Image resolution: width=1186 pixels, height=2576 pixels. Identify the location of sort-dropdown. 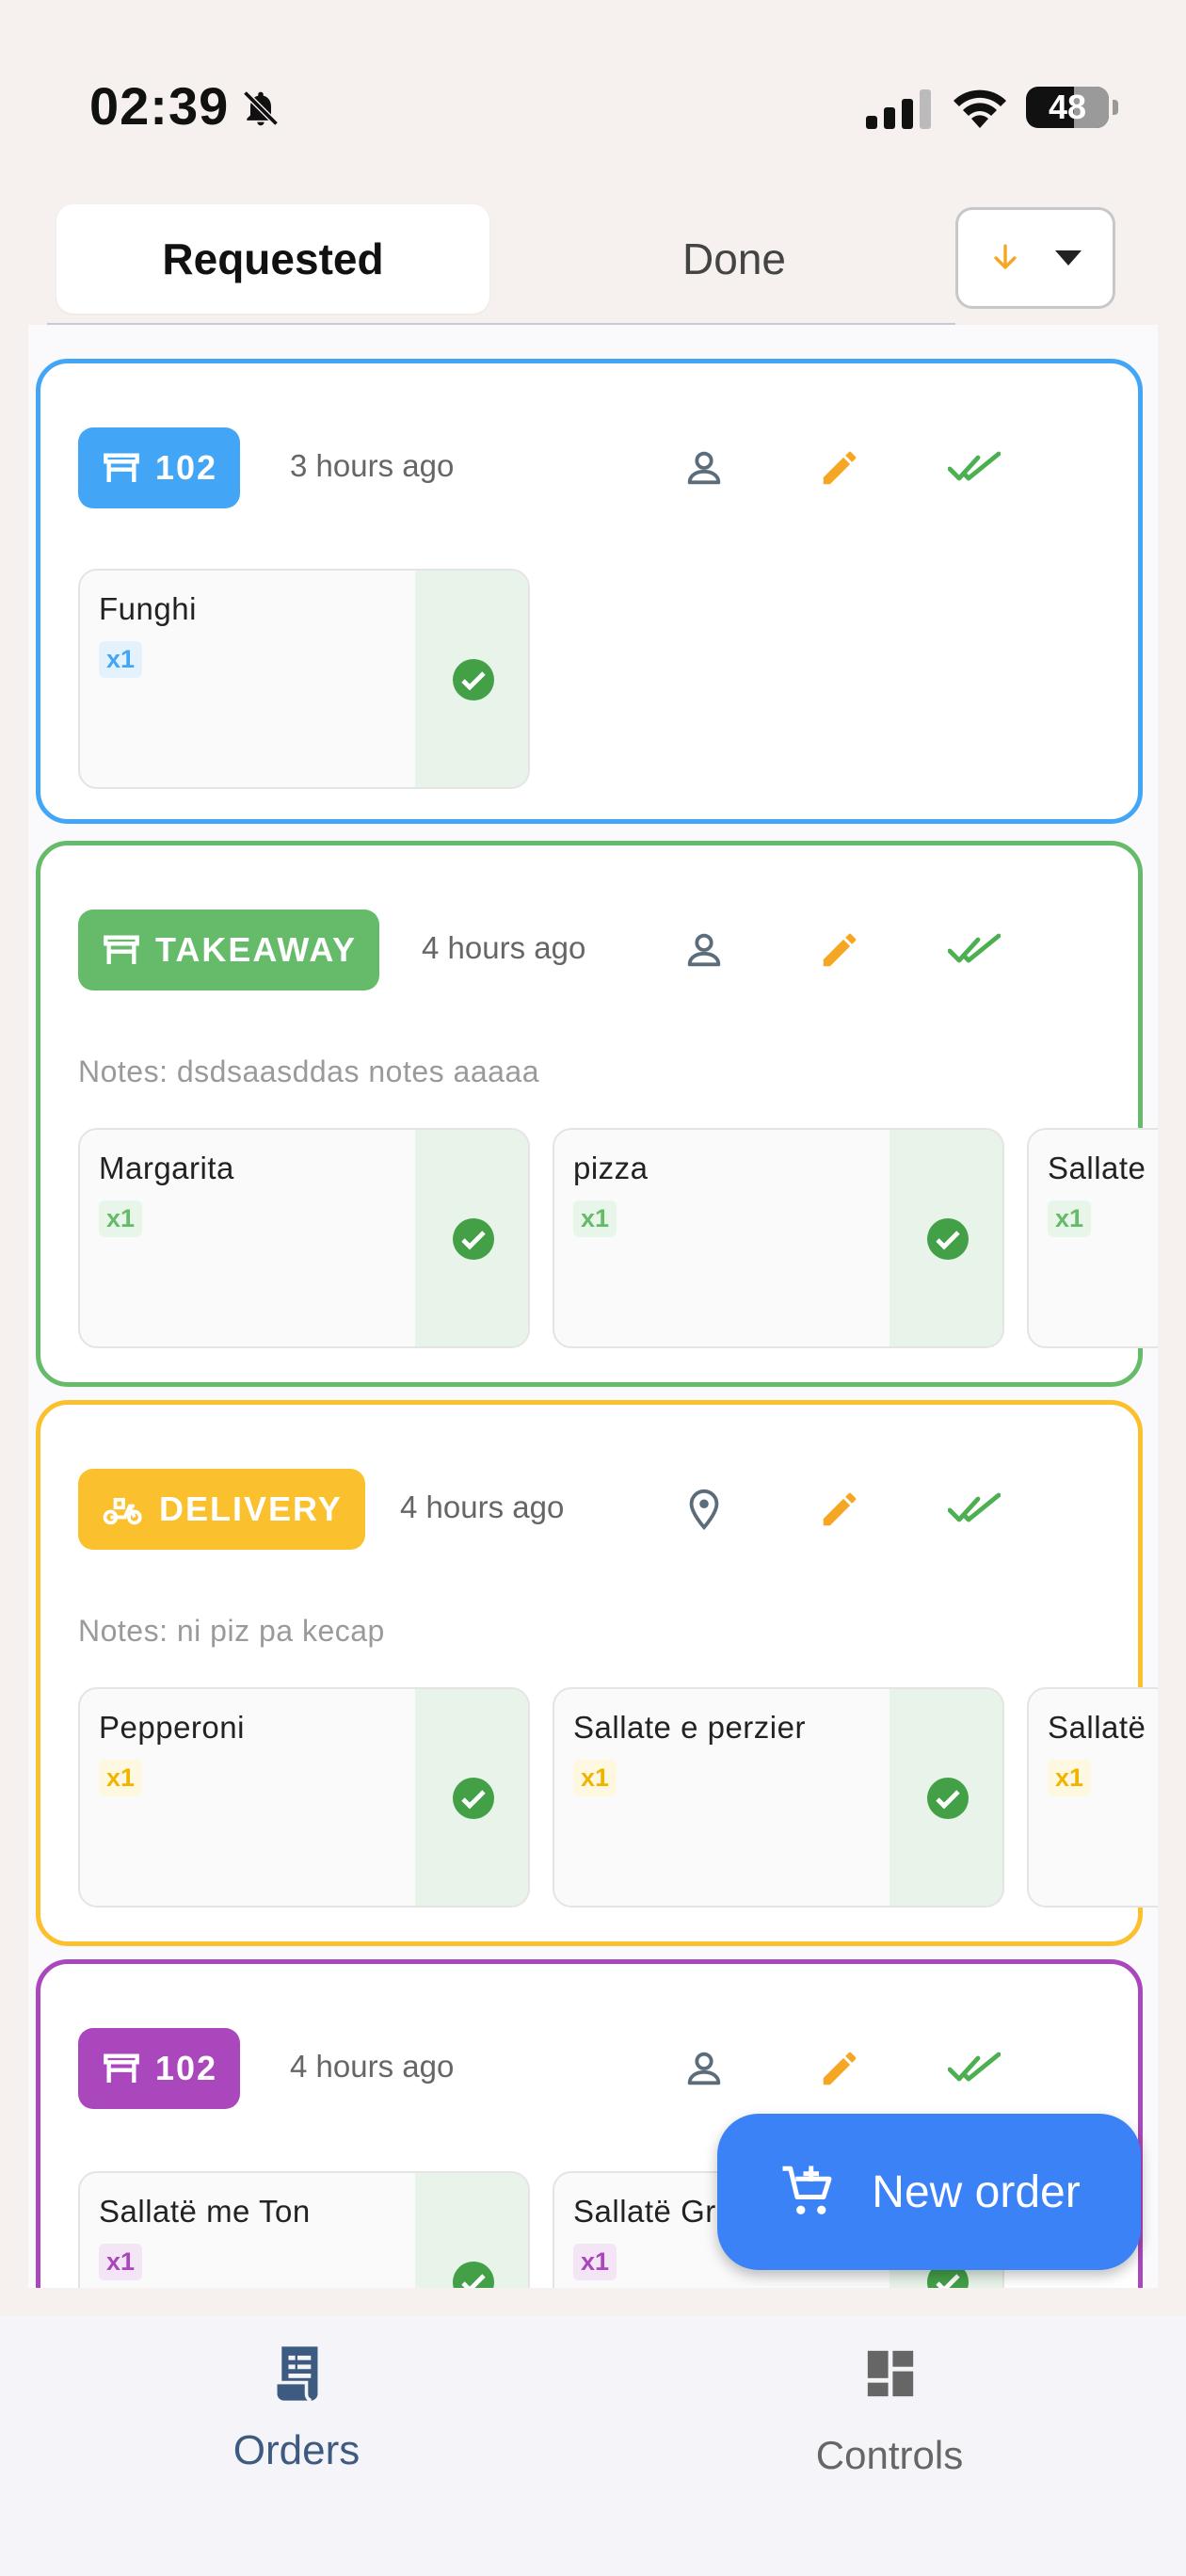
(1035, 258).